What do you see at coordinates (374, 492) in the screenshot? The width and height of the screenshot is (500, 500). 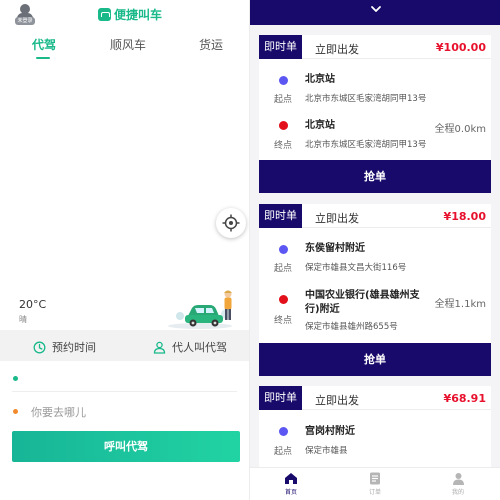 I see `nav-orders-label: 订单` at bounding box center [374, 492].